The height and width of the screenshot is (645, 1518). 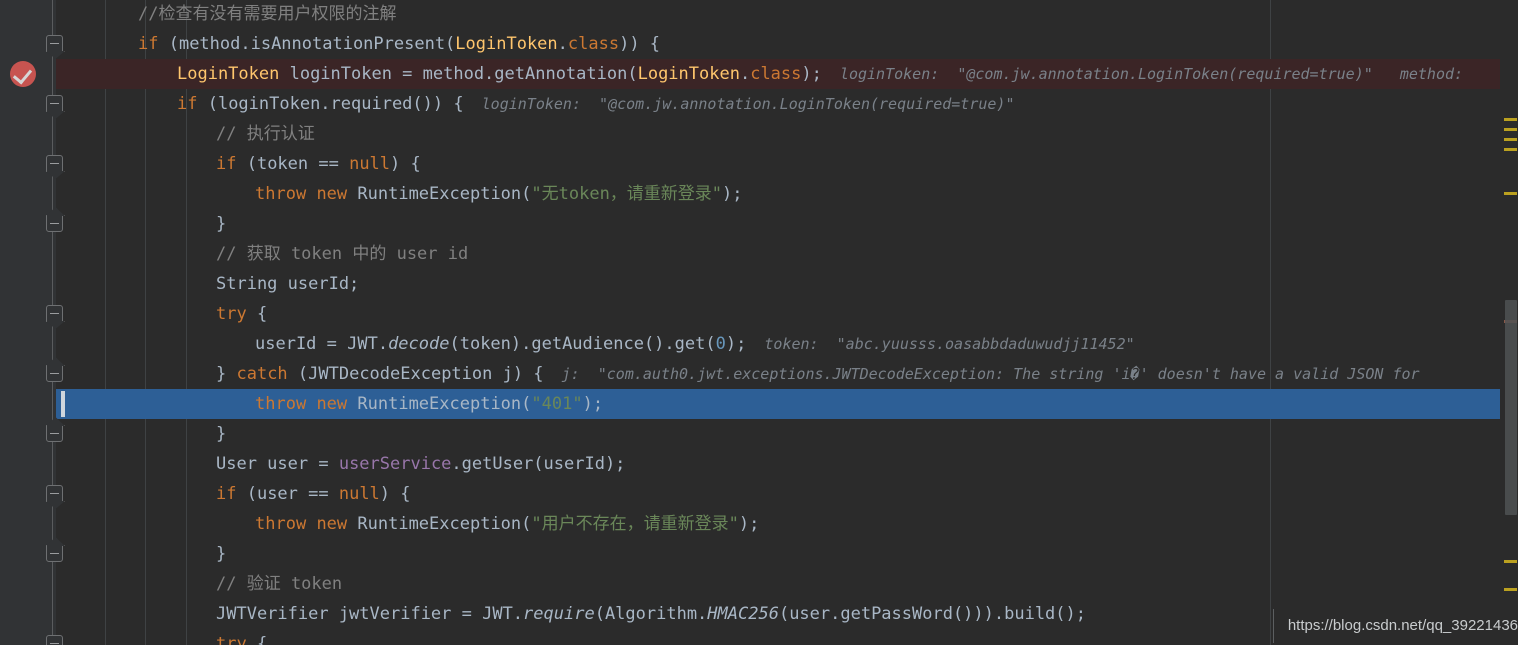 I want to click on code-line-text: }, so click(x=221, y=554).